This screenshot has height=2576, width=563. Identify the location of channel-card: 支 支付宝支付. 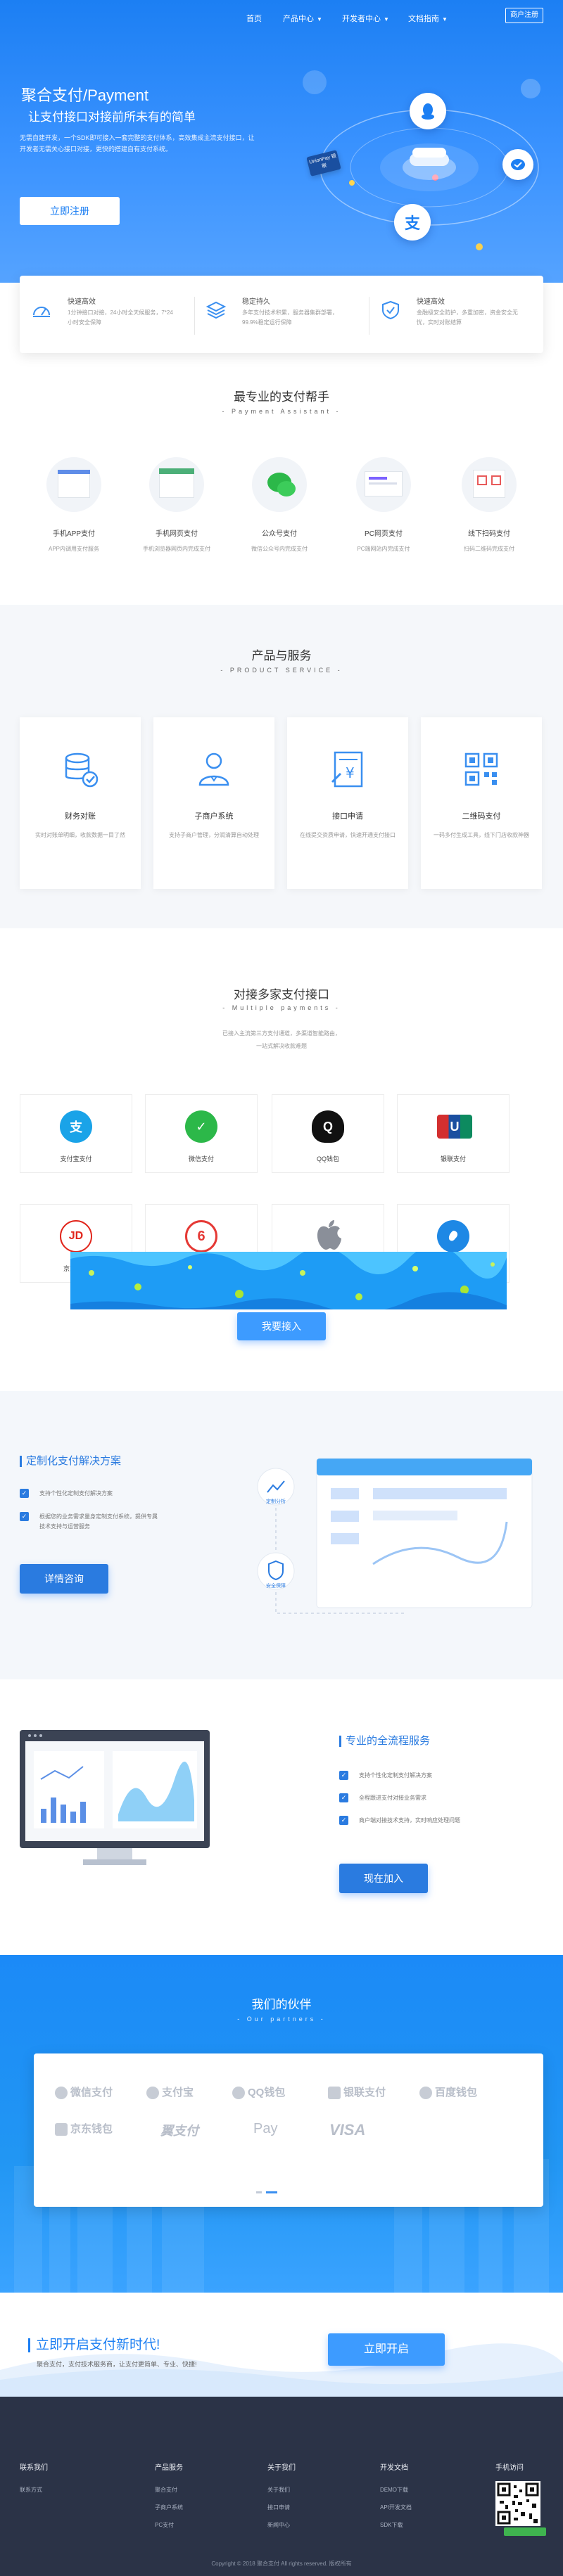
(76, 1133).